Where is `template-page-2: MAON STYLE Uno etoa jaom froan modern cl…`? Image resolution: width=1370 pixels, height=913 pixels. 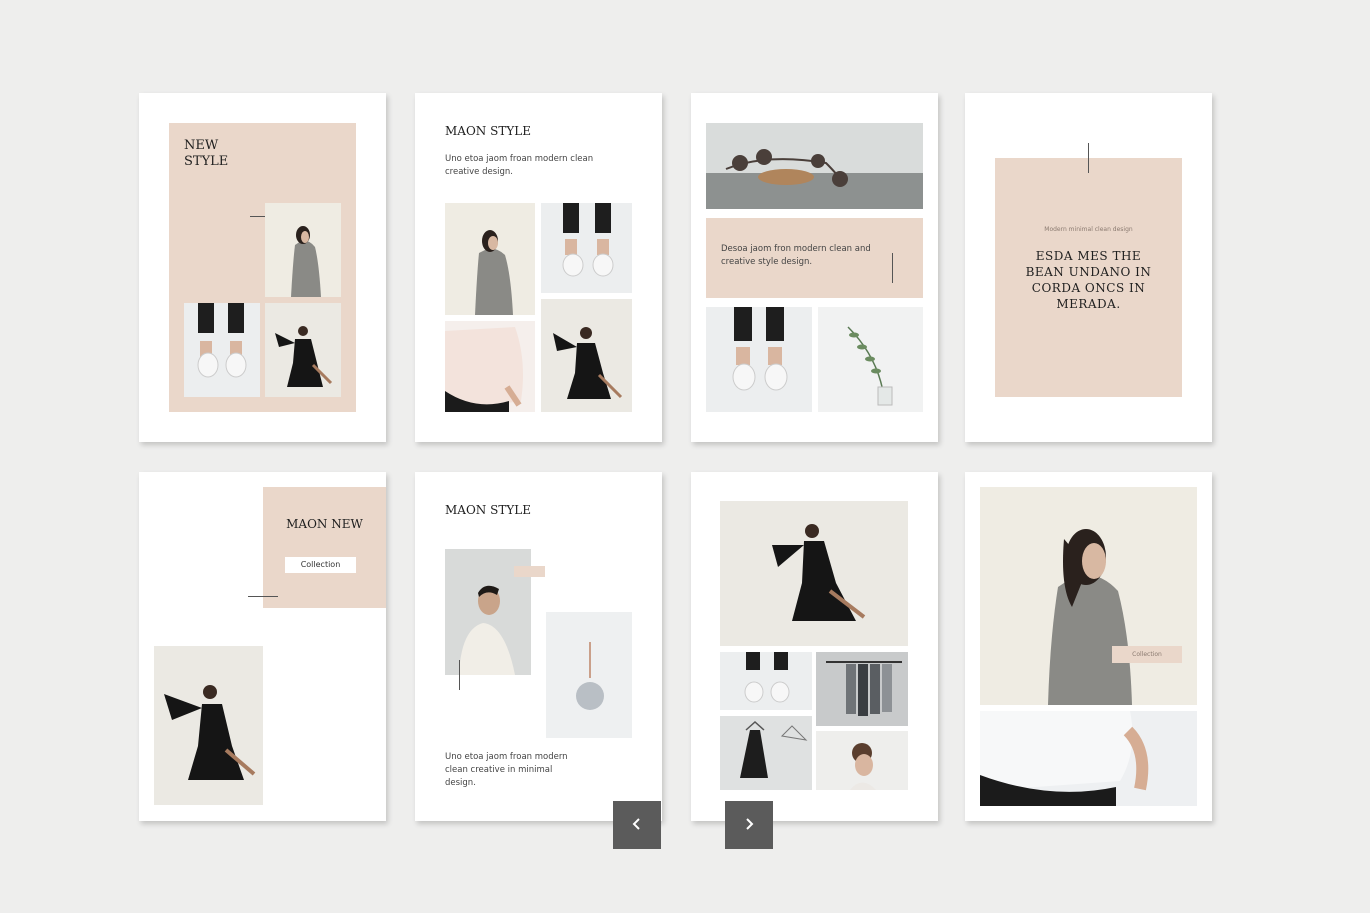 template-page-2: MAON STYLE Uno etoa jaom froan modern cl… is located at coordinates (538, 267).